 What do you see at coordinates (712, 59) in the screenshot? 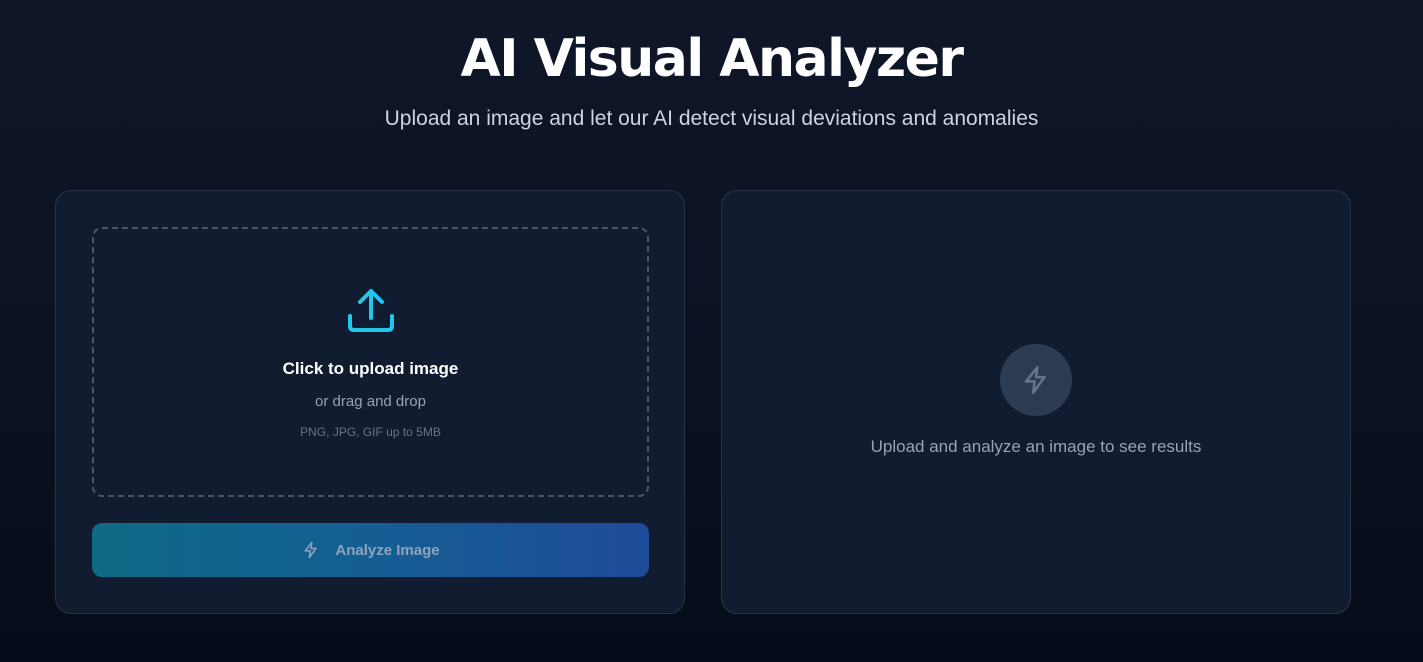
I see `page-title: AI Visual Analyzer` at bounding box center [712, 59].